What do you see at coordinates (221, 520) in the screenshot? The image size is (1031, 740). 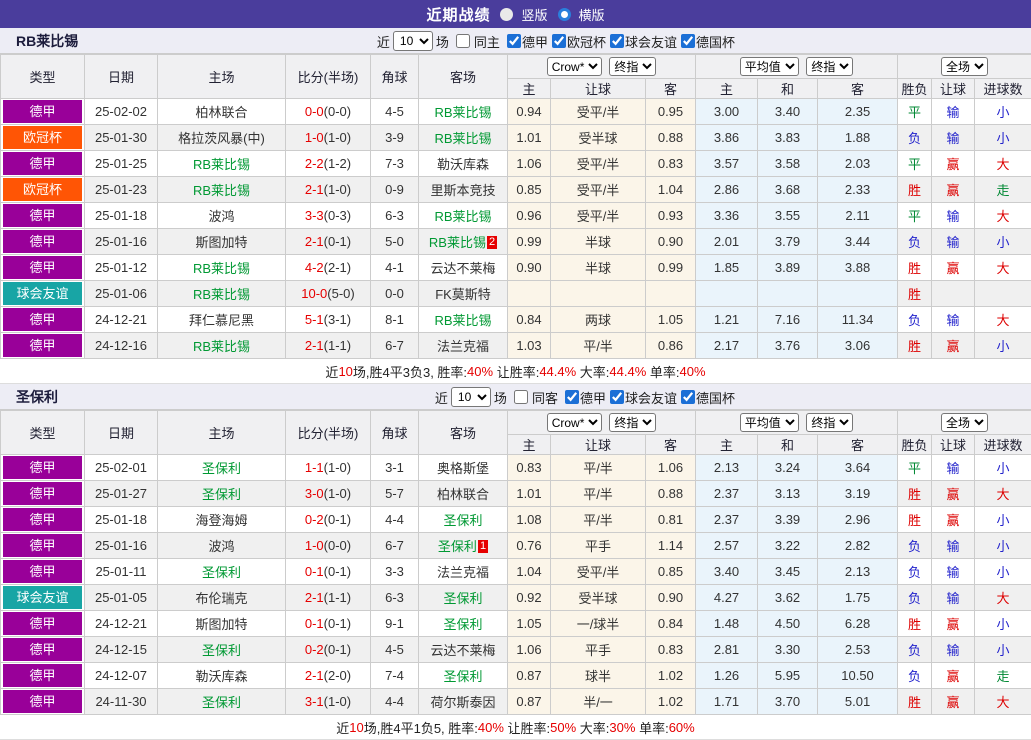 I see `team-link: 海登海姆` at bounding box center [221, 520].